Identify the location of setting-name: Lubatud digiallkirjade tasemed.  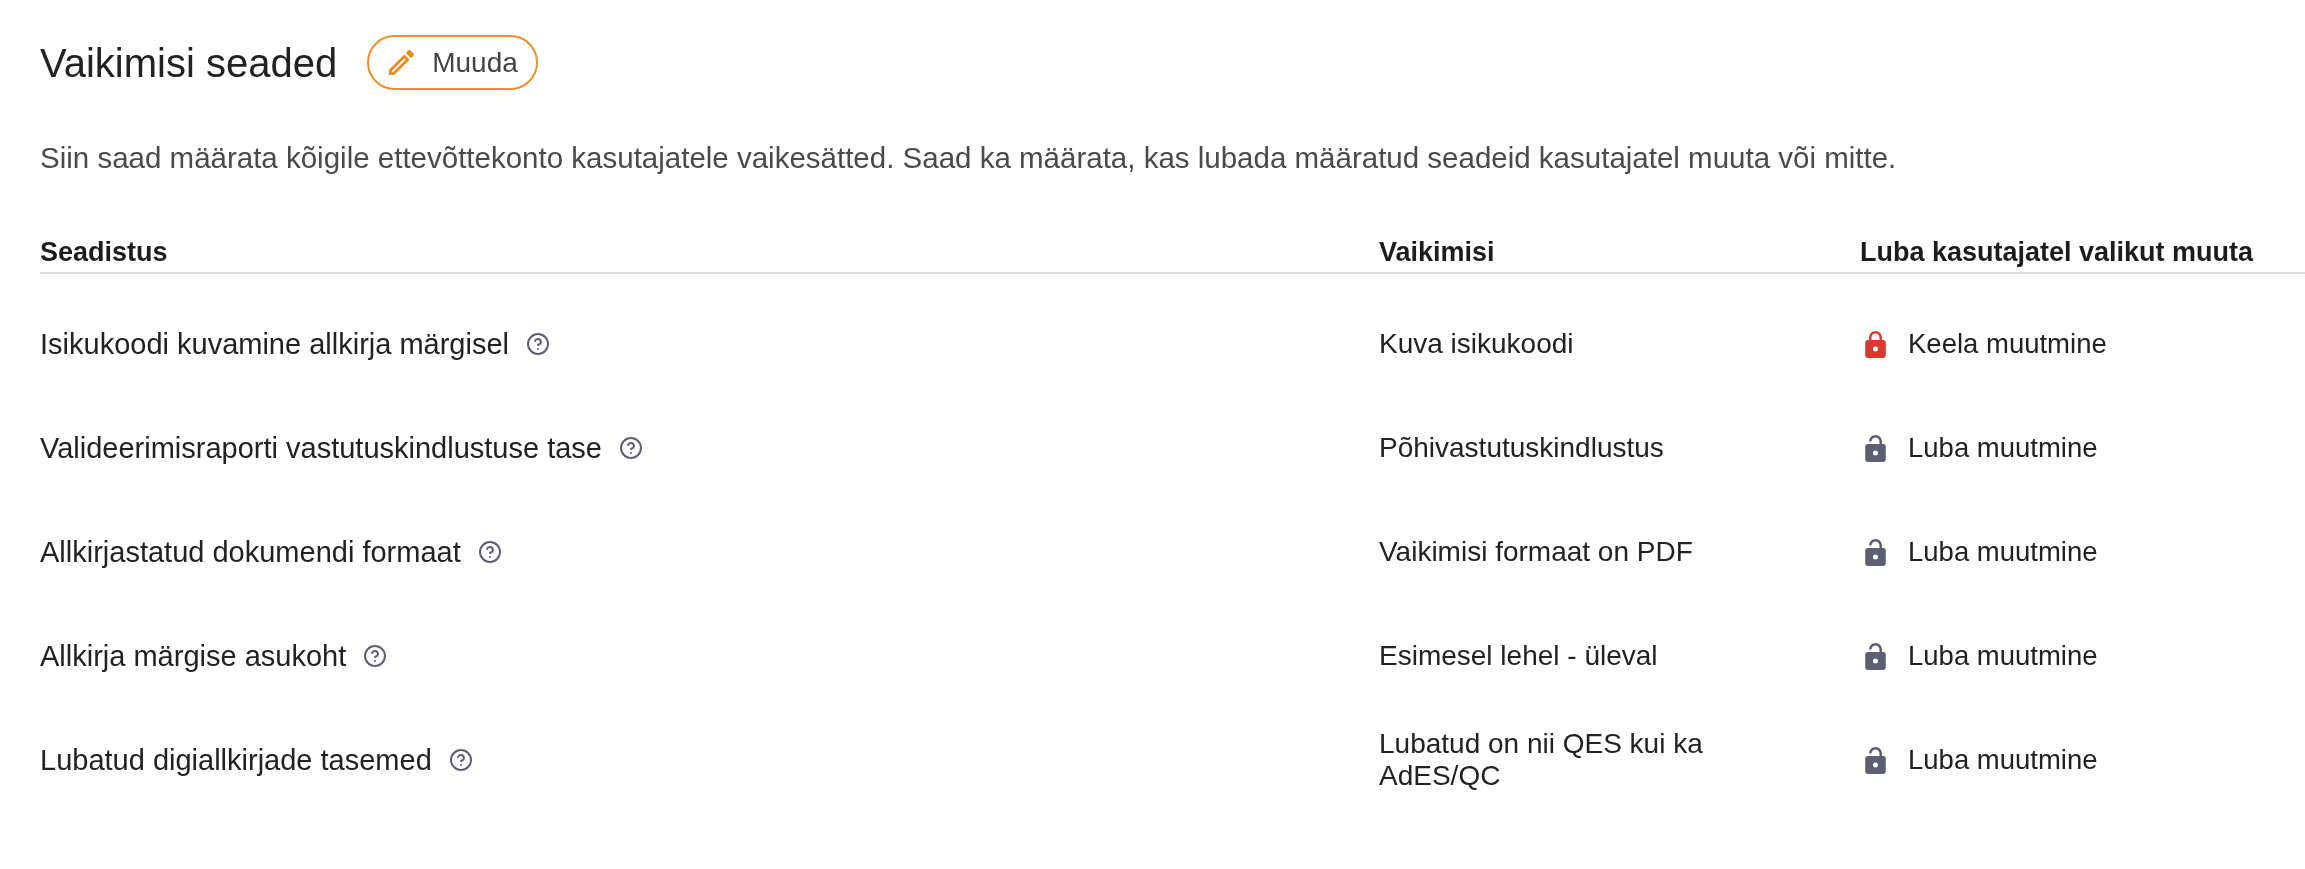
(236, 760).